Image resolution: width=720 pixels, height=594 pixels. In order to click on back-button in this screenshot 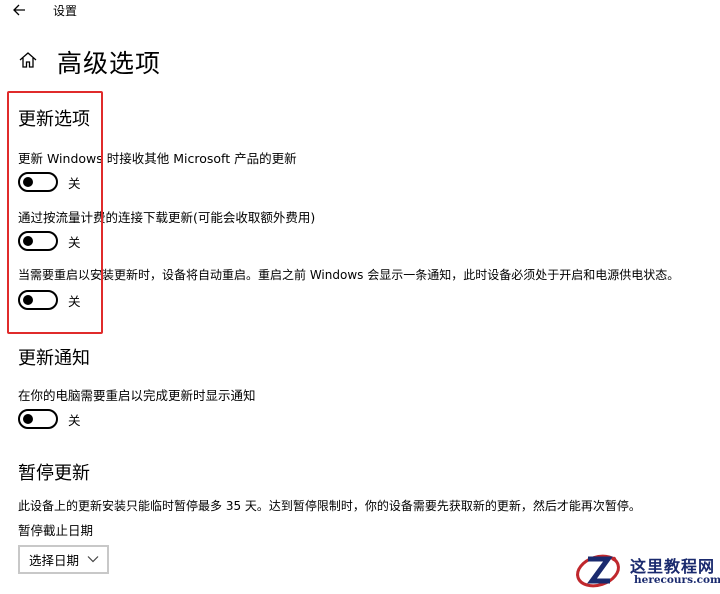, I will do `click(20, 10)`.